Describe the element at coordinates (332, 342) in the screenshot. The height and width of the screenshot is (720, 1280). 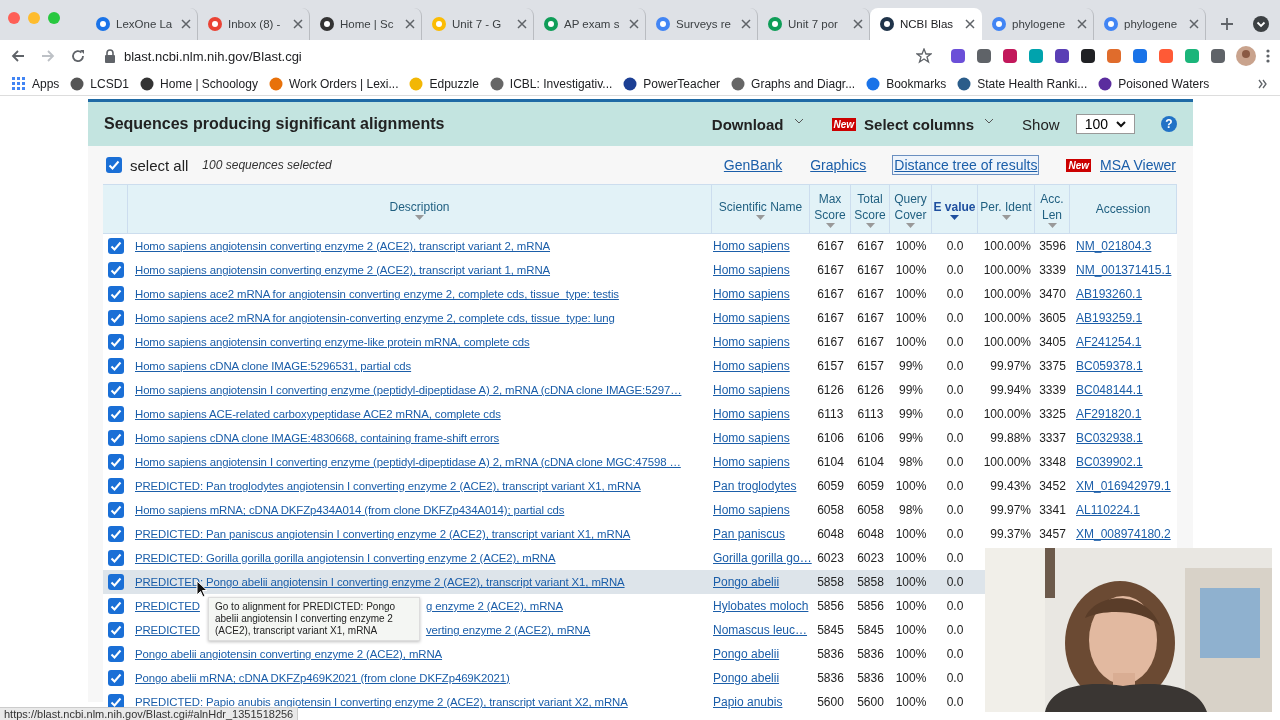
I see `description-link: Homo sapiens angiotensin converting enzyme-like protein mRNA, complete cds` at that location.